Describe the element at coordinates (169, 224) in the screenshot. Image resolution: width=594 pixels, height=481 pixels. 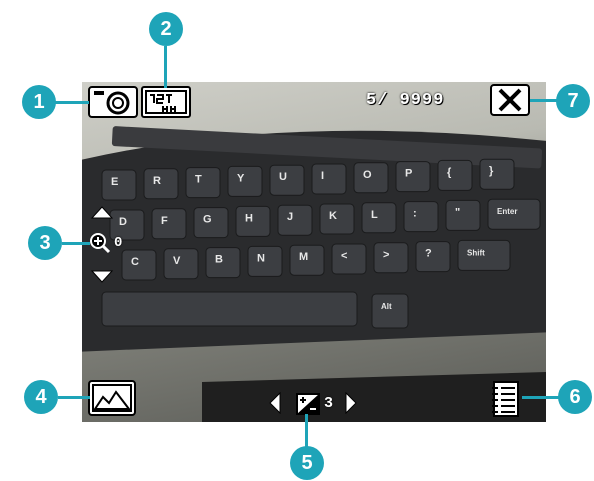
I see `keyboard-key: F` at that location.